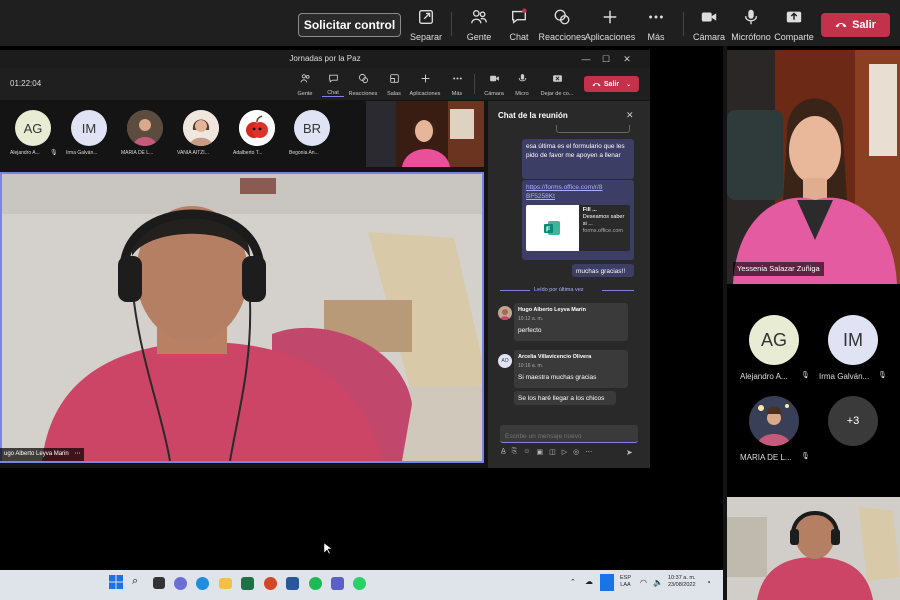  What do you see at coordinates (333, 78) in the screenshot?
I see `chat-icon` at bounding box center [333, 78].